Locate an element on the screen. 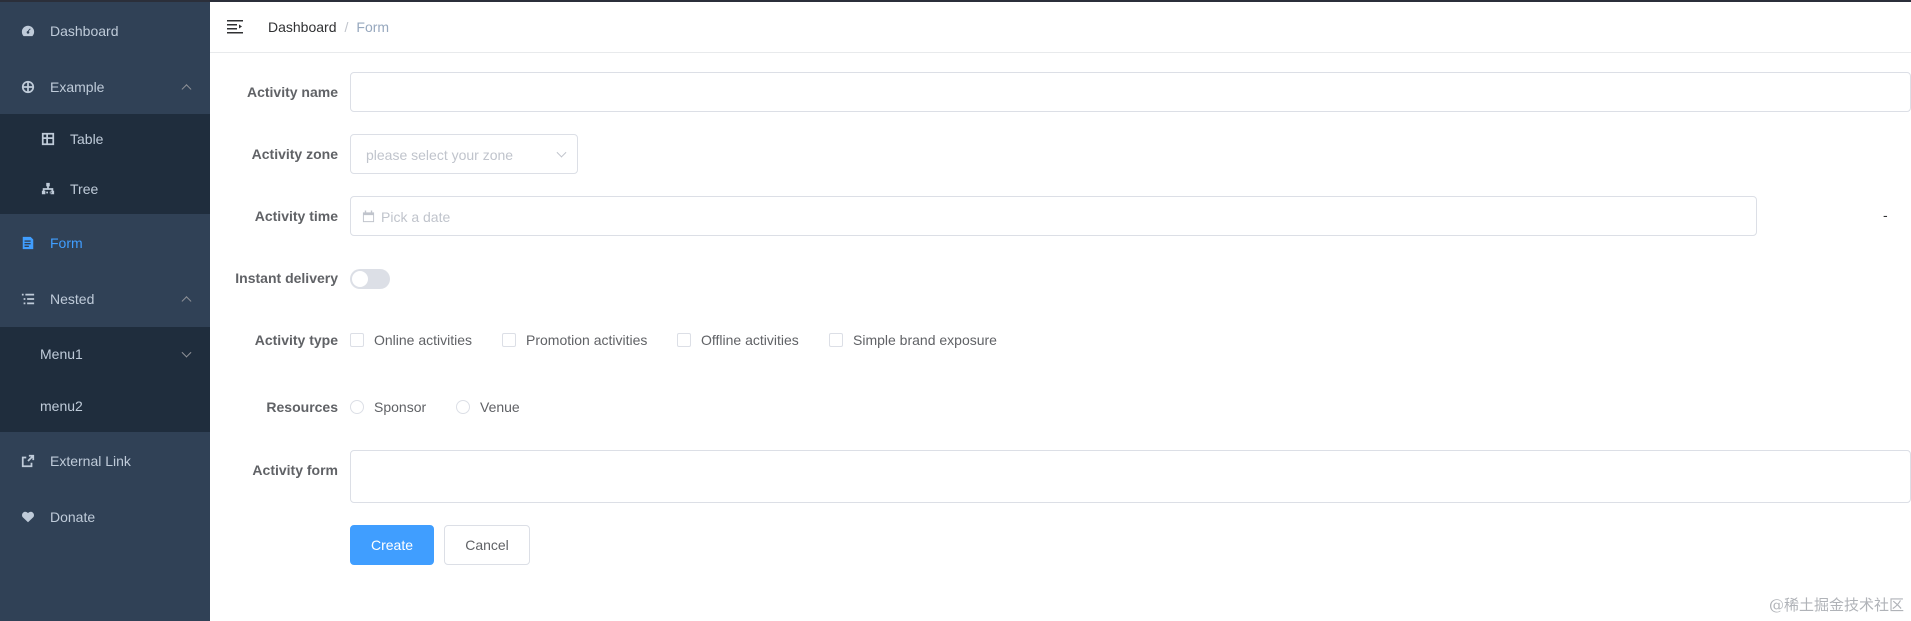 The width and height of the screenshot is (1911, 621). sidebar-item-table: Table is located at coordinates (105, 139).